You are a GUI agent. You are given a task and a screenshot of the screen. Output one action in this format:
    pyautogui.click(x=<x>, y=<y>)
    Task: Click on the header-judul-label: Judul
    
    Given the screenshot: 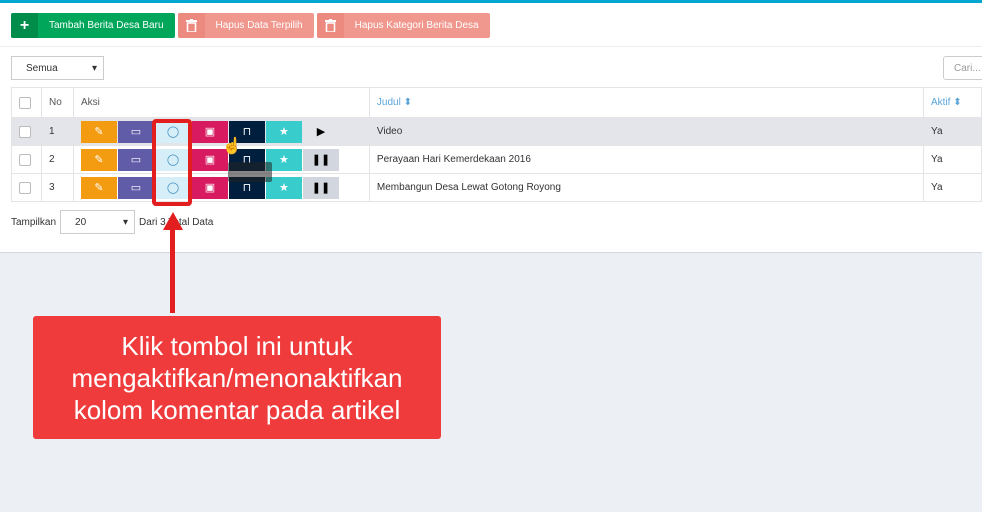 What is the action you would take?
    pyautogui.click(x=388, y=102)
    